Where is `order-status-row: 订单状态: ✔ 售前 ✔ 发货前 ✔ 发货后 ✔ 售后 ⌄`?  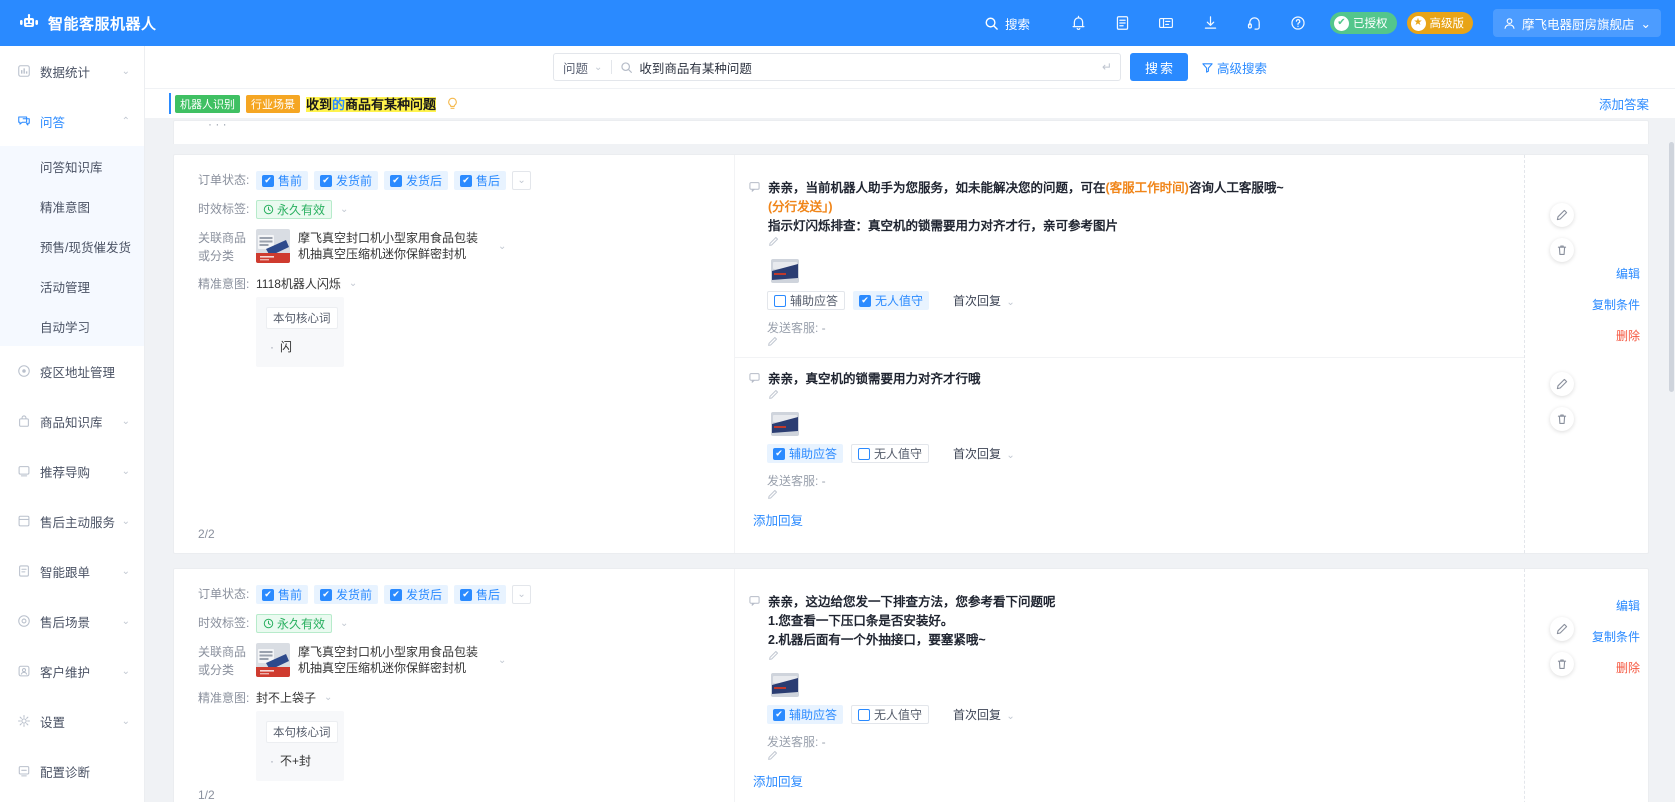 order-status-row: 订单状态: ✔ 售前 ✔ 发货前 ✔ 发货后 ✔ 售后 ⌄ is located at coordinates (461, 594).